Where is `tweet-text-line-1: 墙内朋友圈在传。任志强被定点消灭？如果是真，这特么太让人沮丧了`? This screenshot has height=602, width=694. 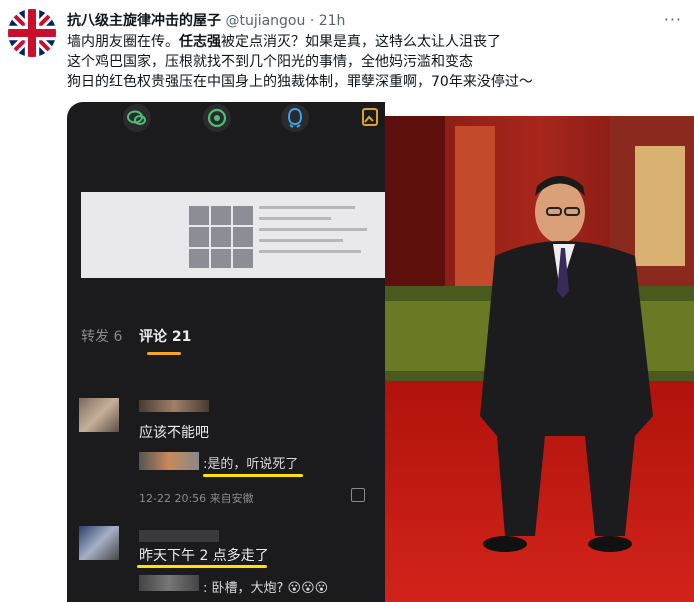 tweet-text-line-1: 墙内朋友圈在传。任志强被定点消灭？如果是真，这特么太让人沮丧了 is located at coordinates (347, 42).